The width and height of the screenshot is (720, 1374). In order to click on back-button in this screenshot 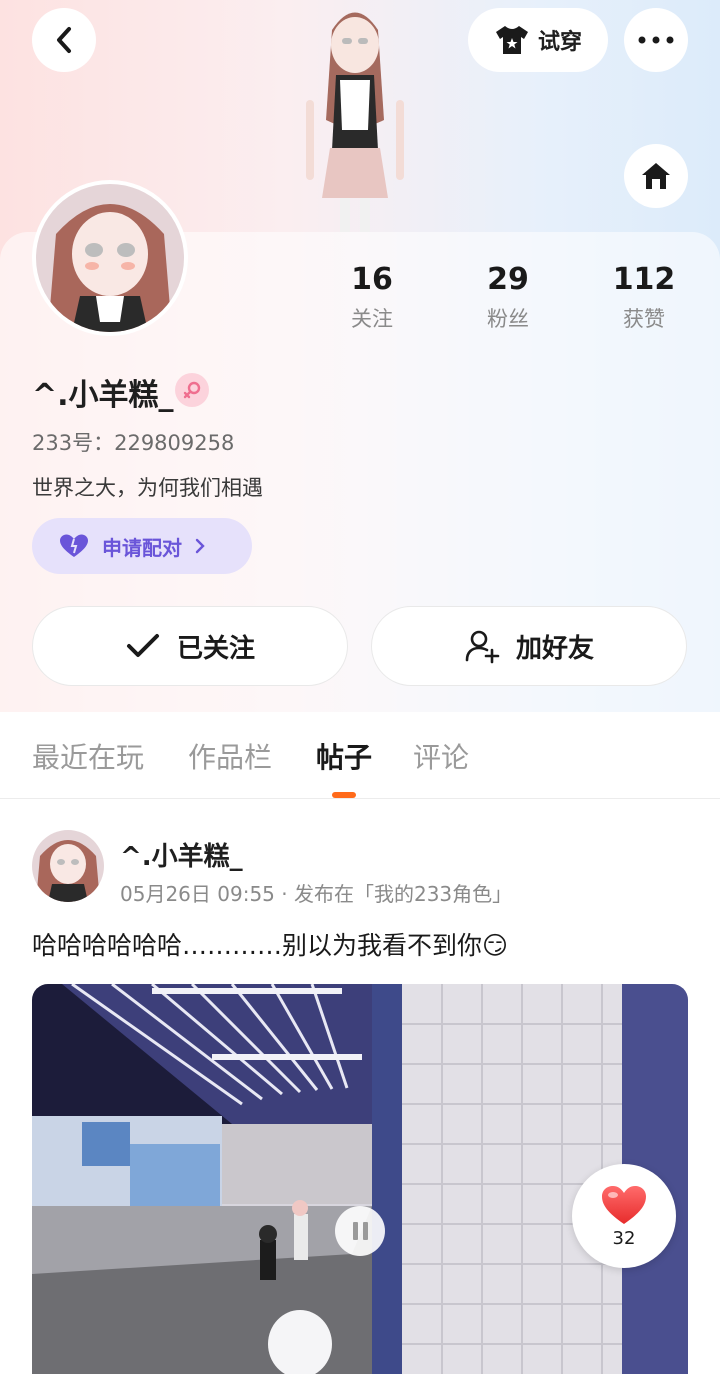, I will do `click(64, 40)`.